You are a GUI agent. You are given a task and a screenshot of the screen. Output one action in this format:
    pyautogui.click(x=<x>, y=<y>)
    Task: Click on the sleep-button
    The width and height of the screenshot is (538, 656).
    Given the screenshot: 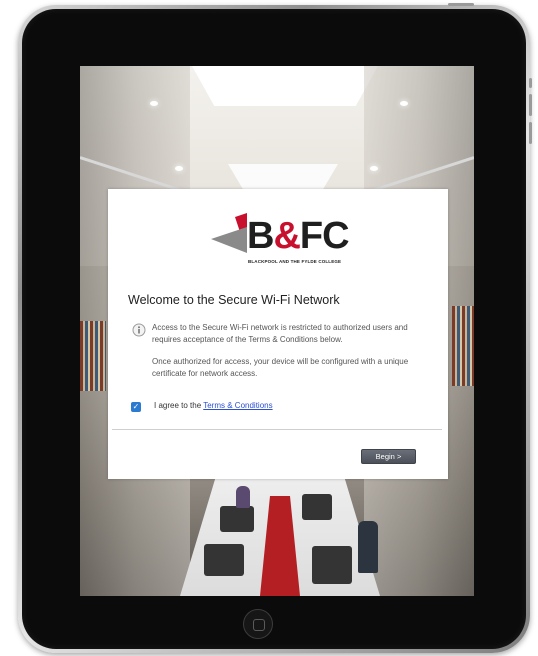 What is the action you would take?
    pyautogui.click(x=461, y=4)
    